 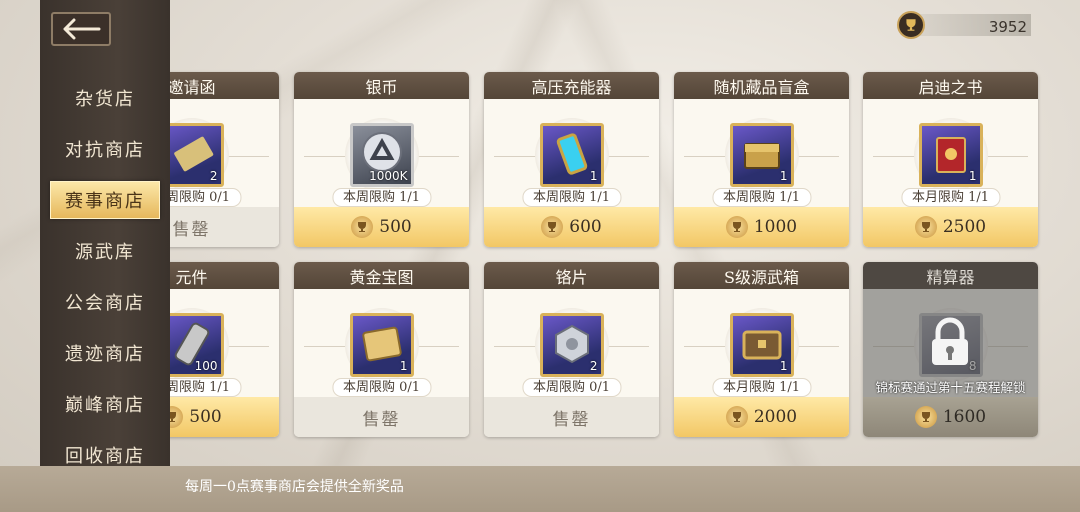 What do you see at coordinates (950, 227) in the screenshot?
I see `price-button: 2500` at bounding box center [950, 227].